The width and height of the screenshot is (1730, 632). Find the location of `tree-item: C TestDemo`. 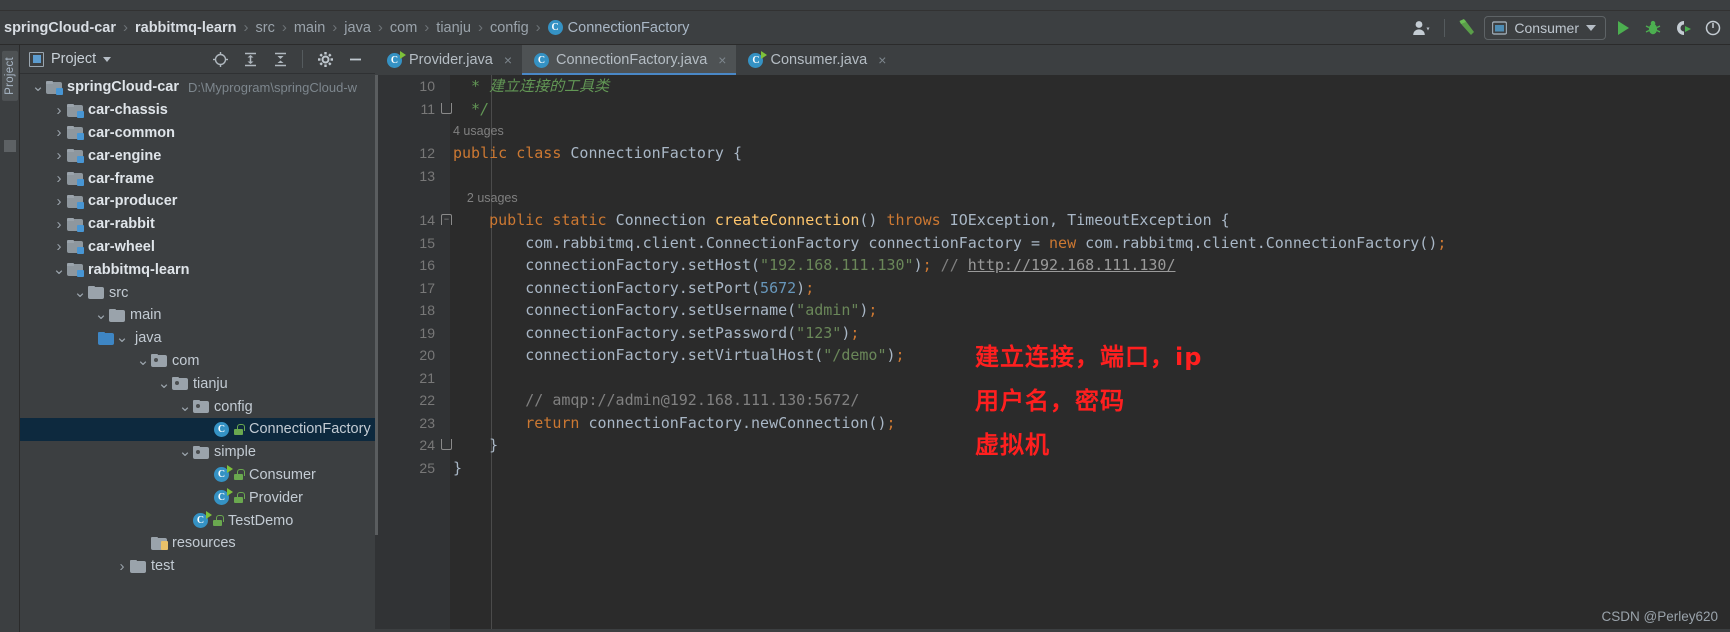

tree-item: C TestDemo is located at coordinates (197, 520).